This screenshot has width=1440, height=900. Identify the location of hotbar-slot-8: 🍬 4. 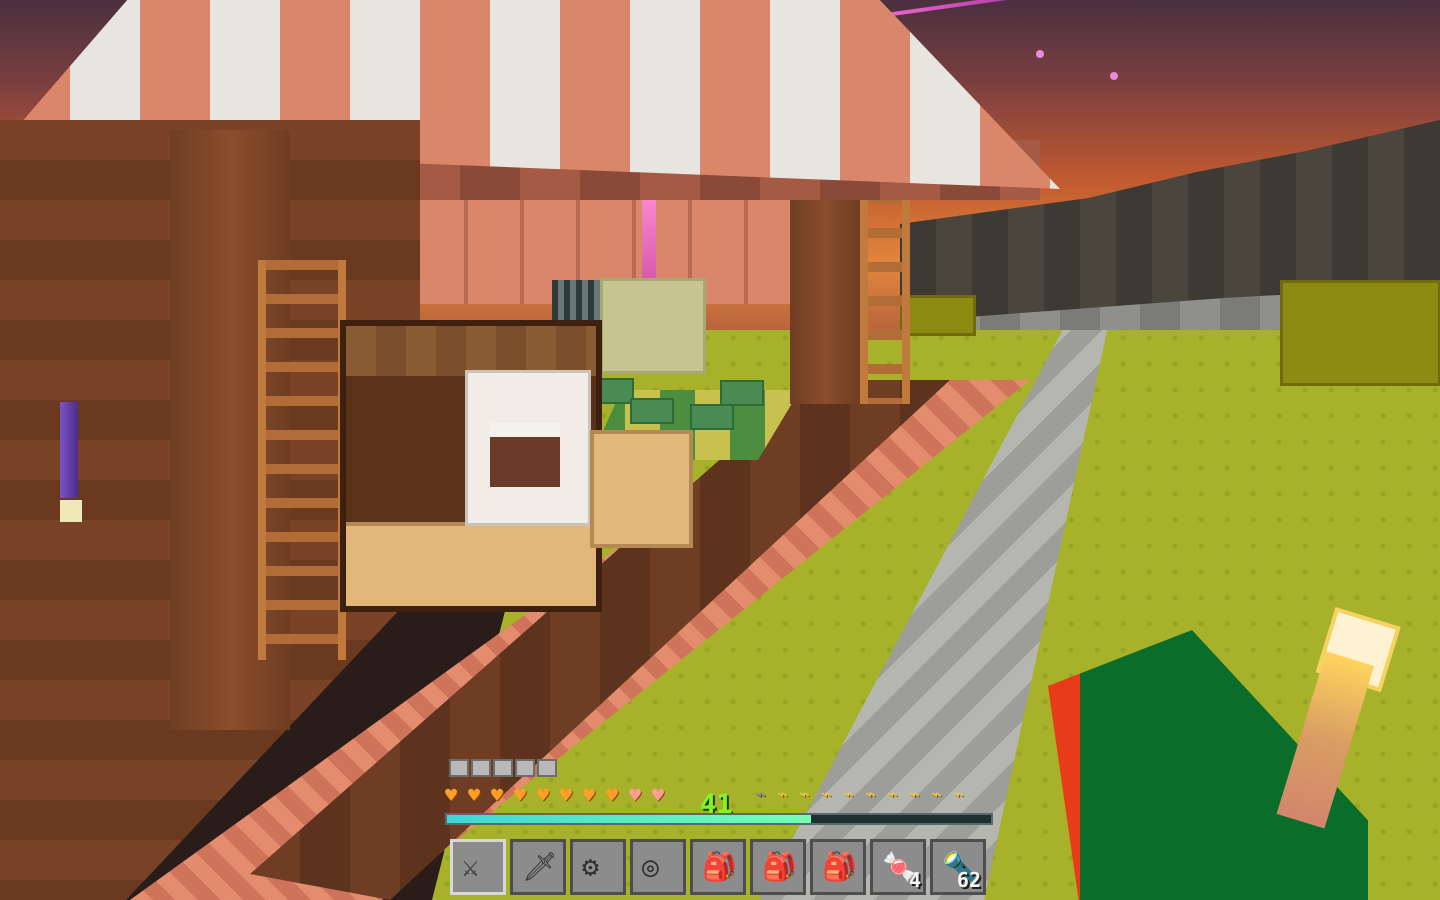
(898, 867).